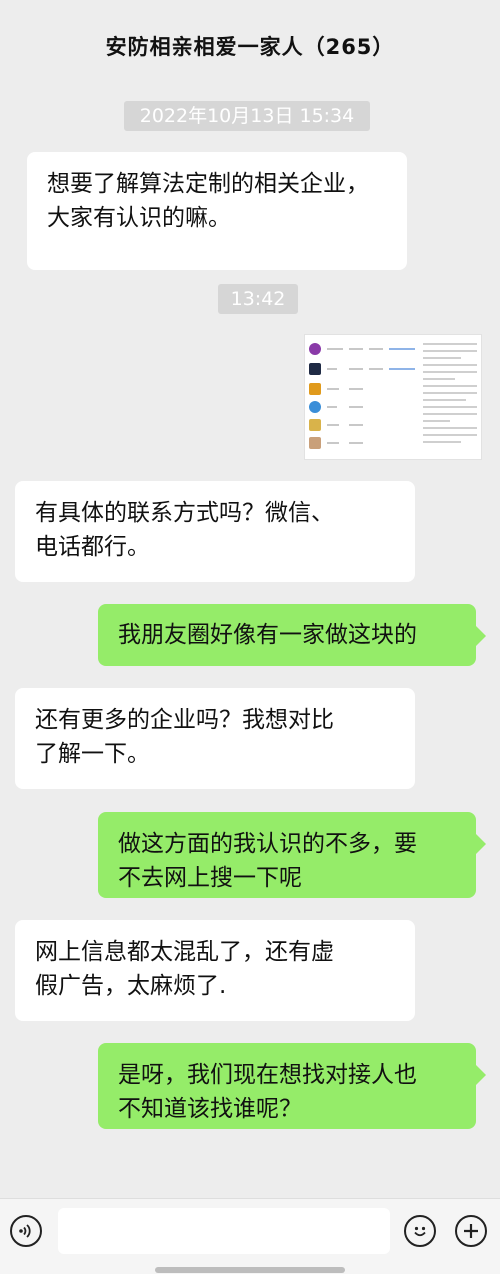  I want to click on home-indicator, so click(250, 1270).